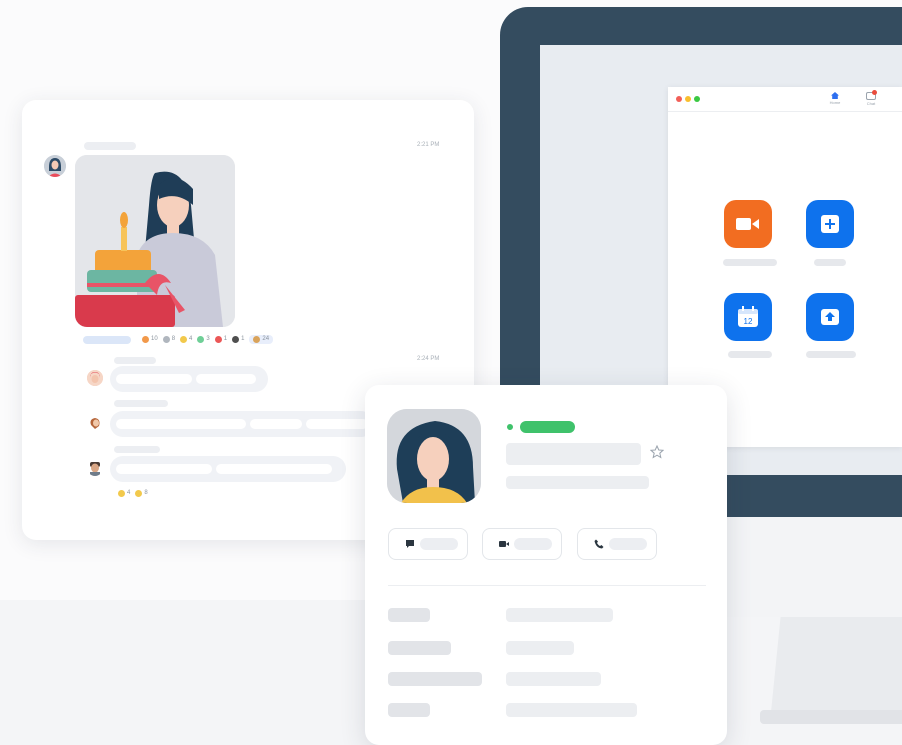 The height and width of the screenshot is (745, 902). Describe the element at coordinates (785, 99) in the screenshot. I see `app-title-bar: Home Chat` at that location.